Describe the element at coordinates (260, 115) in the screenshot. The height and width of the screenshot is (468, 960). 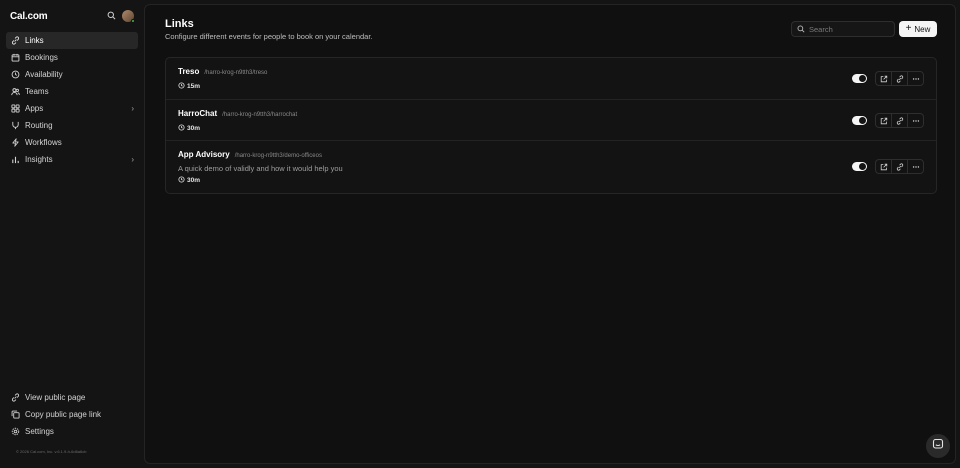
I see `event-slug: /harro-krog-n9tth3/harrochat` at that location.